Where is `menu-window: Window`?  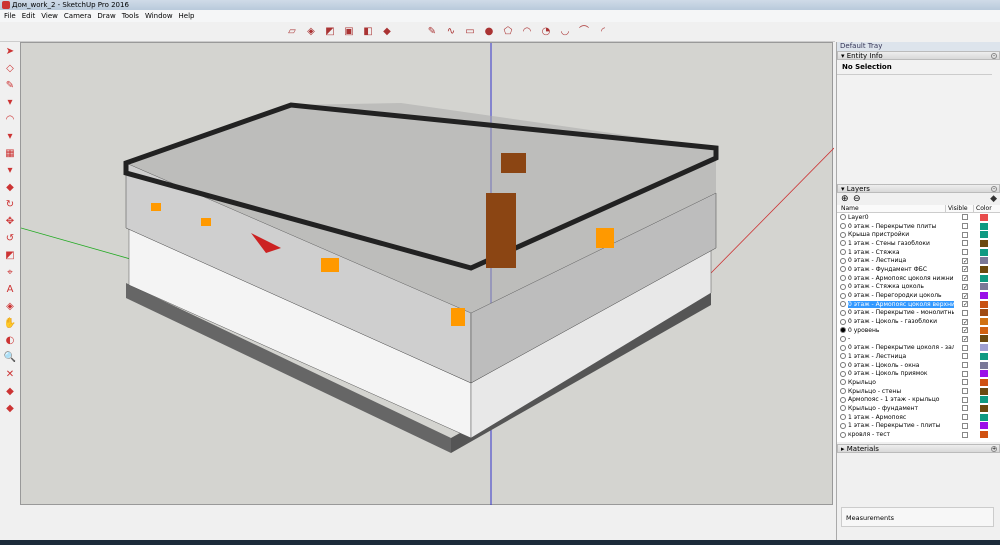 menu-window: Window is located at coordinates (159, 16).